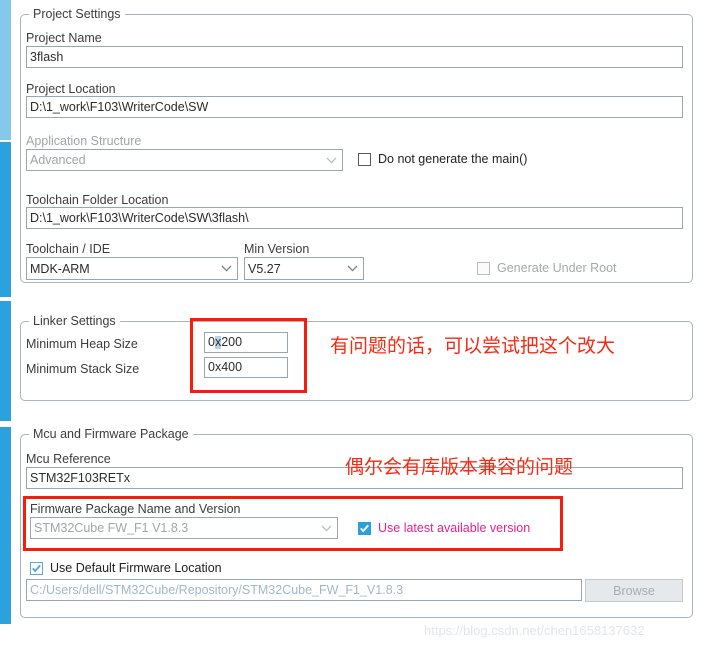 This screenshot has height=647, width=707. Describe the element at coordinates (74, 321) in the screenshot. I see `linker-settings-title: Linker Settings` at that location.